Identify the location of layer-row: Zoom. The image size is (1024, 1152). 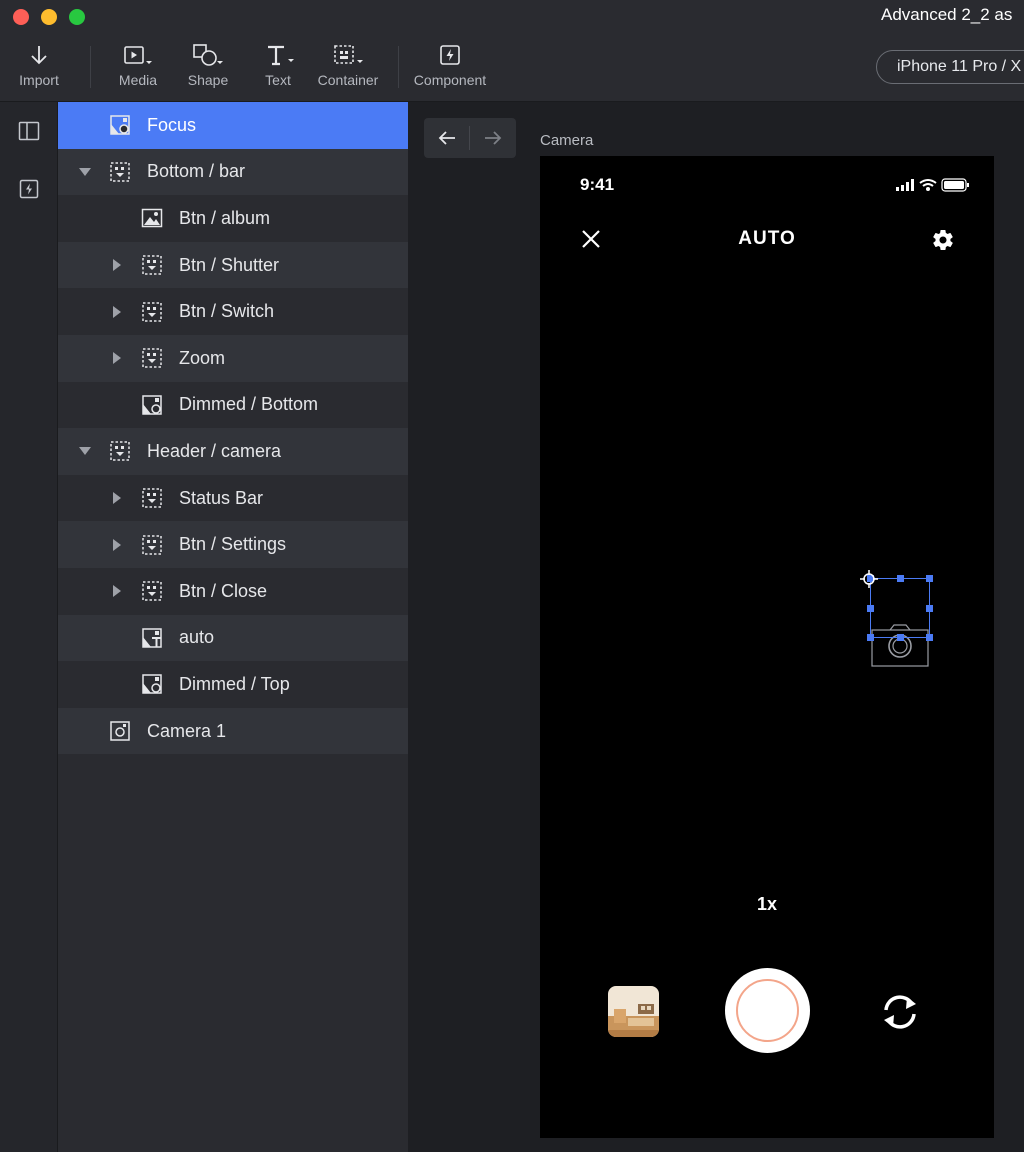
(233, 358).